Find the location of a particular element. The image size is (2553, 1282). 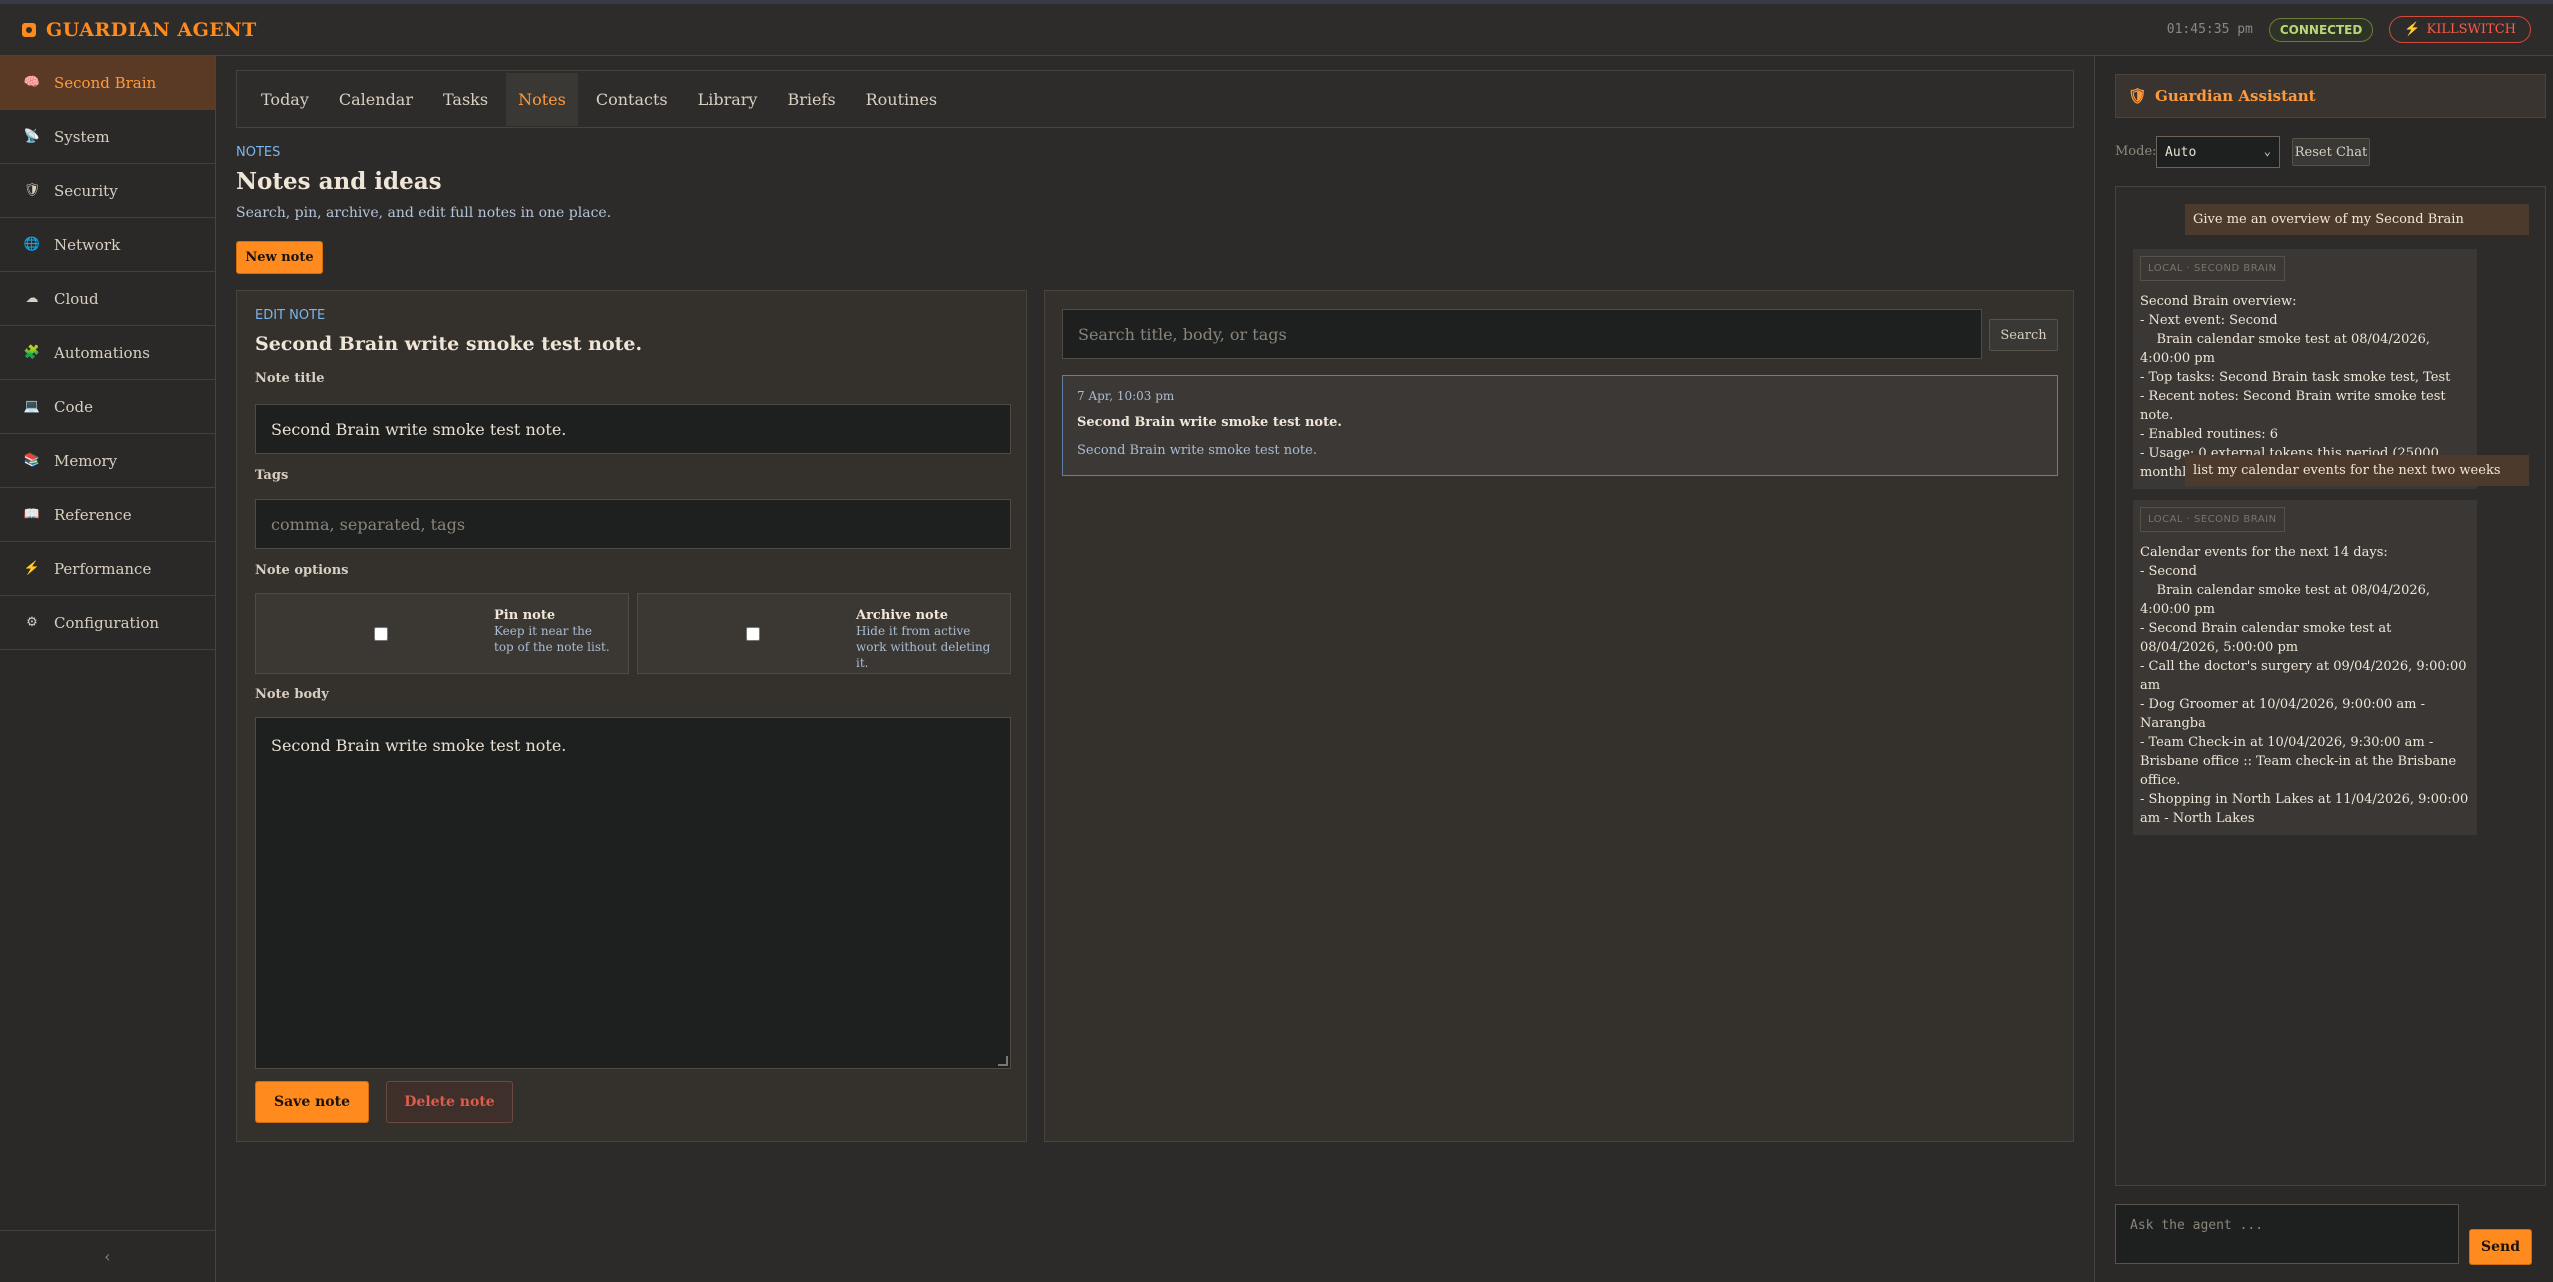

save-note-button: Save note is located at coordinates (312, 1102).